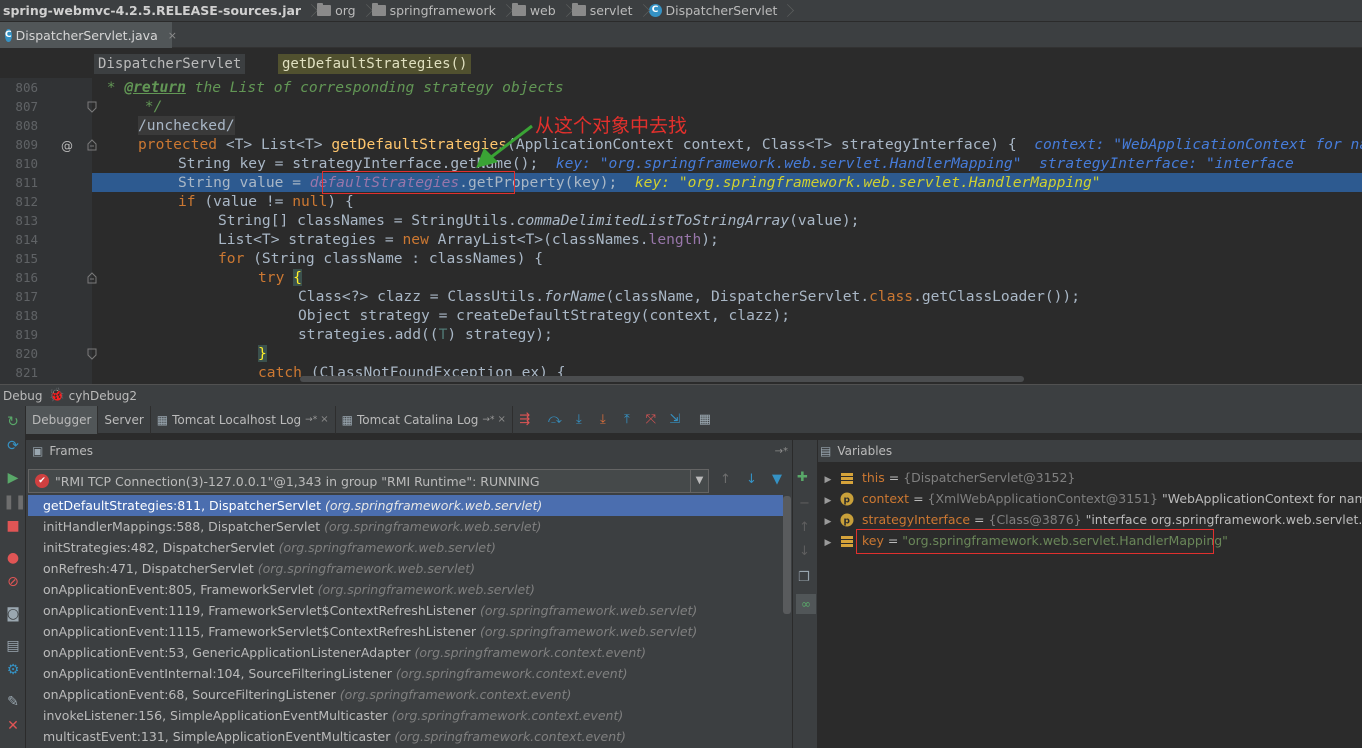  Describe the element at coordinates (62, 419) in the screenshot. I see `tab-debugger: Debugger` at that location.